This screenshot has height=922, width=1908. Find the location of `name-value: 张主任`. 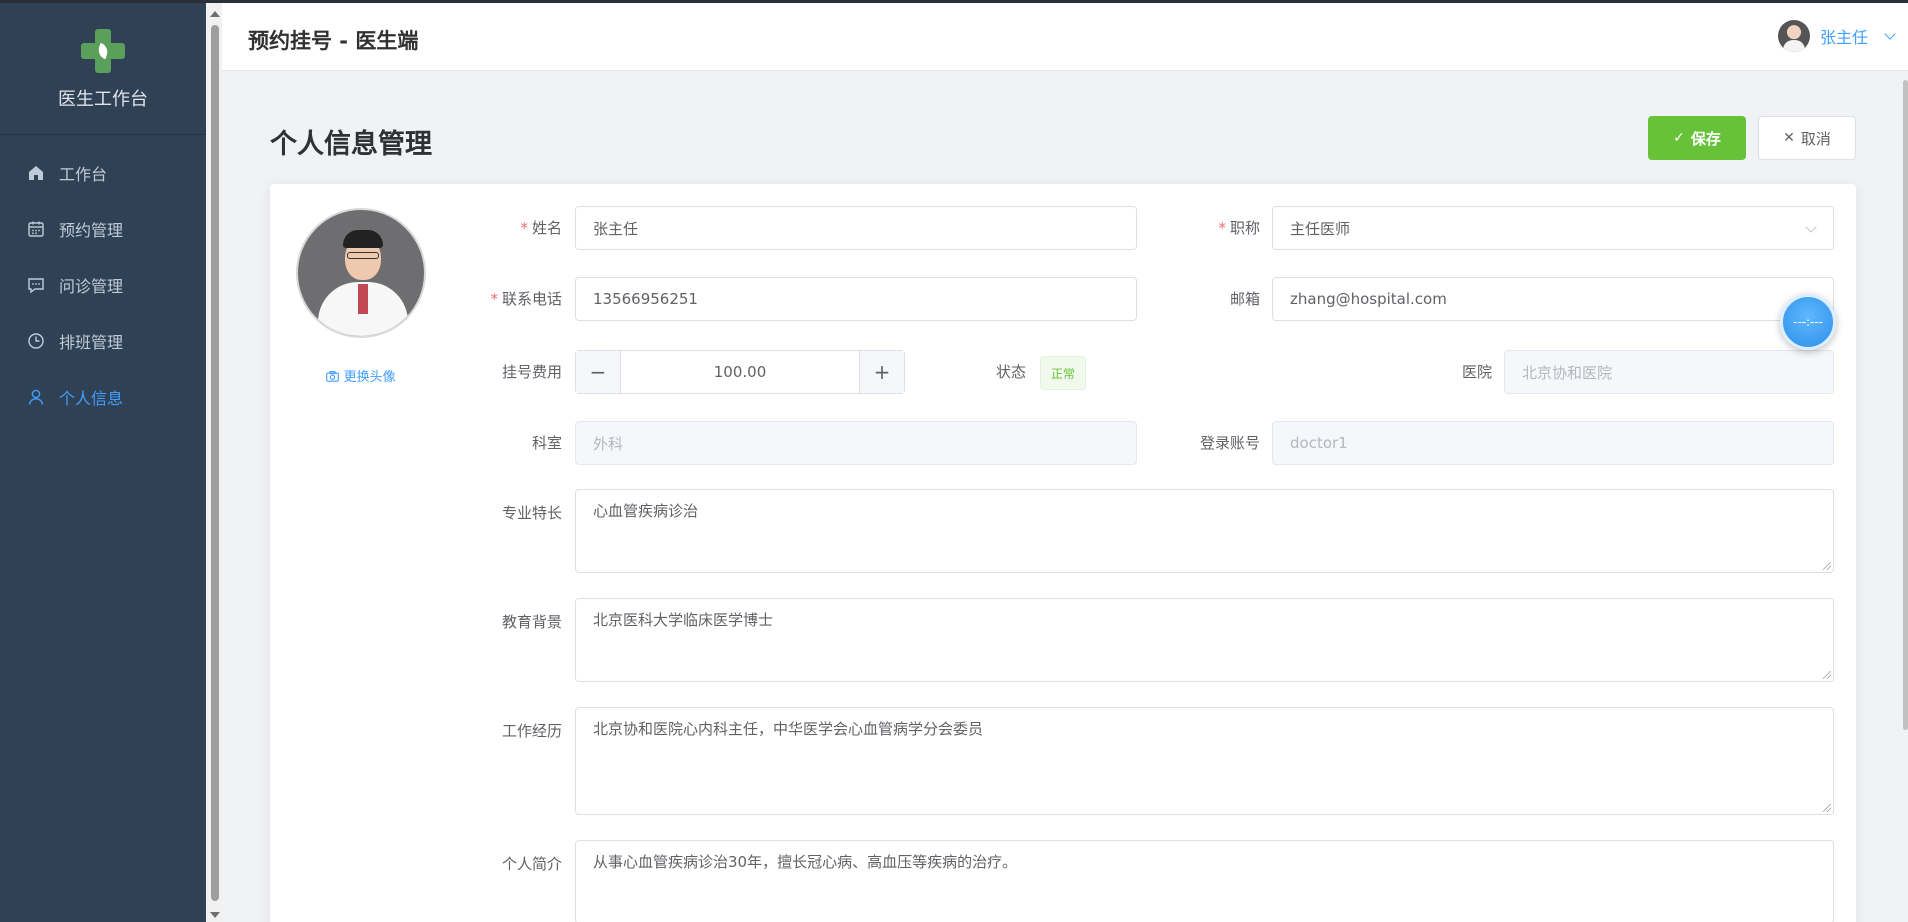

name-value: 张主任 is located at coordinates (616, 228).